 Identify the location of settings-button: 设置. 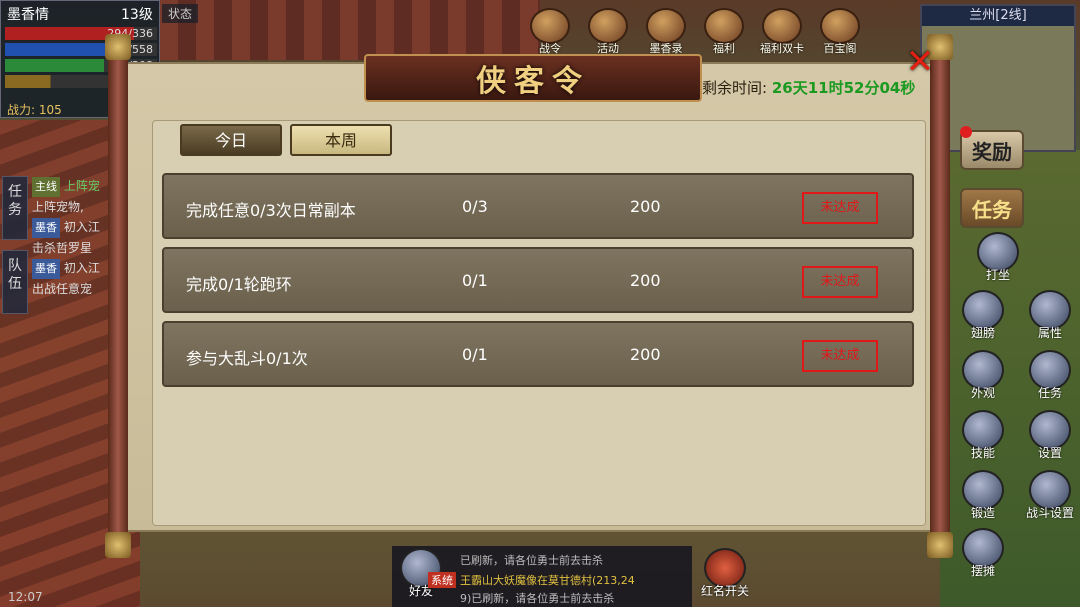
(1050, 435).